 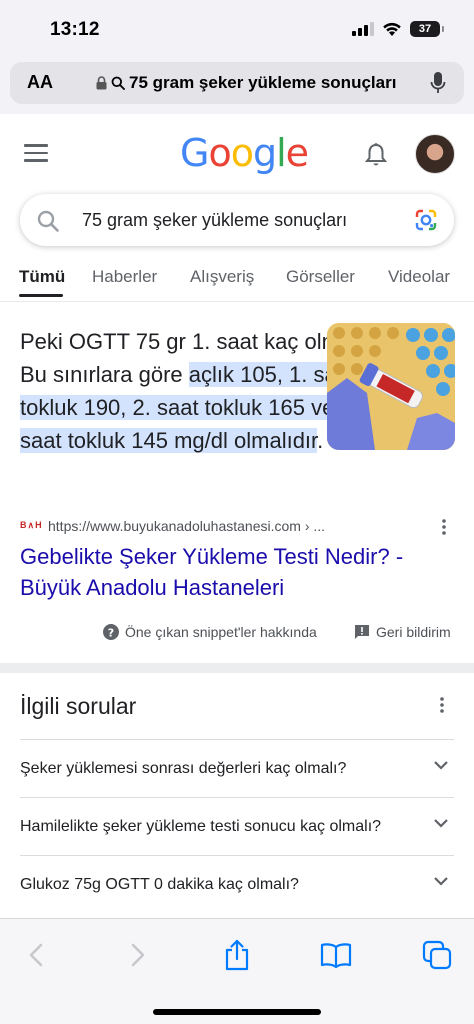 What do you see at coordinates (75, 29) in the screenshot?
I see `status-time: 13:12` at bounding box center [75, 29].